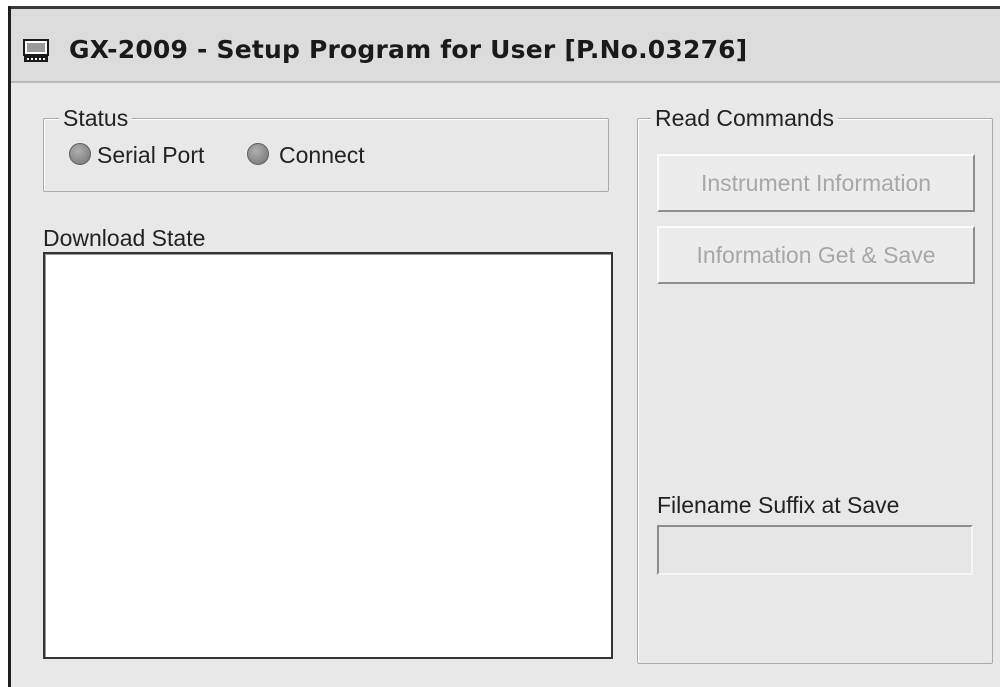  I want to click on status-group-legend: Status, so click(96, 118).